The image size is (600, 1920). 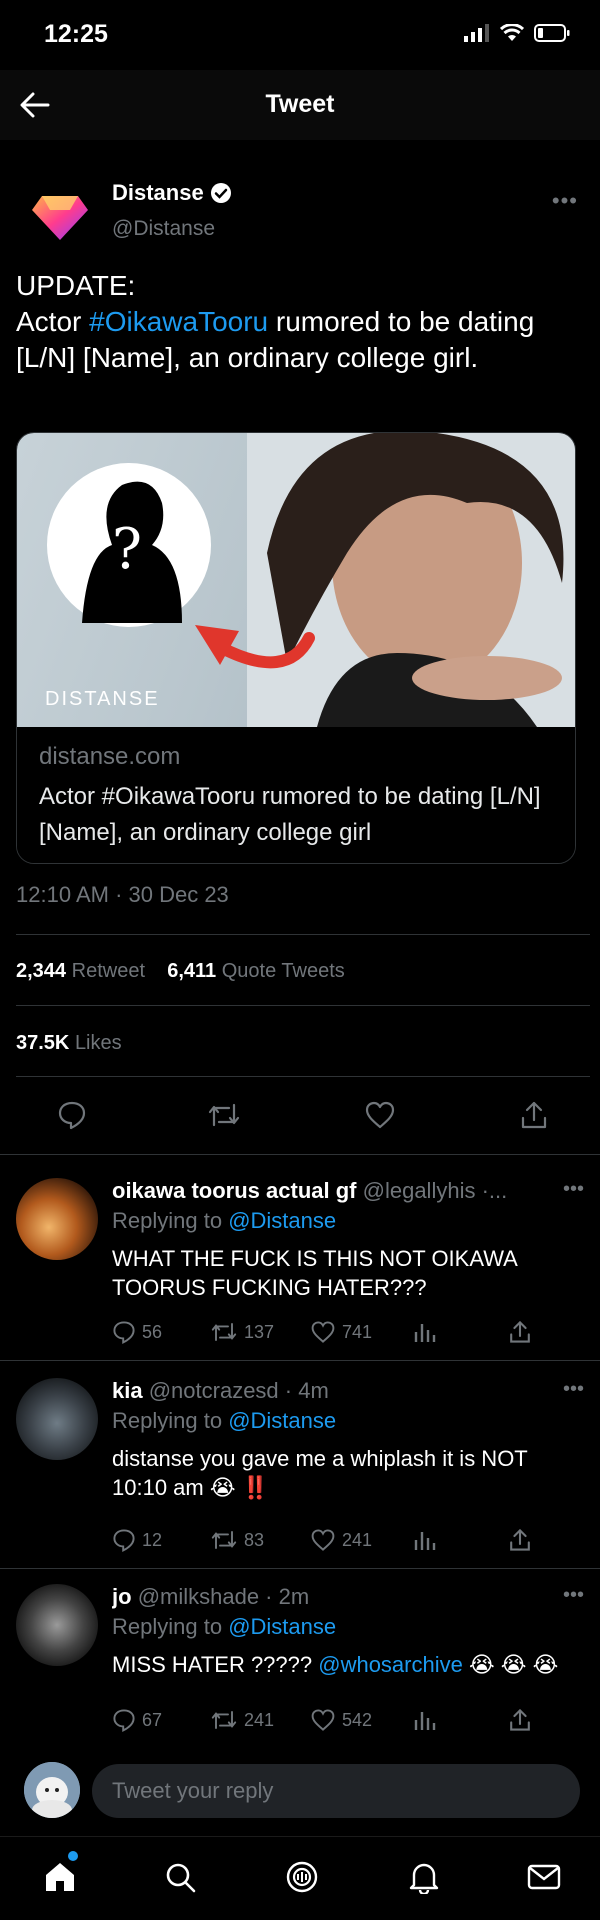 What do you see at coordinates (341, 1540) in the screenshot?
I see `like-button: 241` at bounding box center [341, 1540].